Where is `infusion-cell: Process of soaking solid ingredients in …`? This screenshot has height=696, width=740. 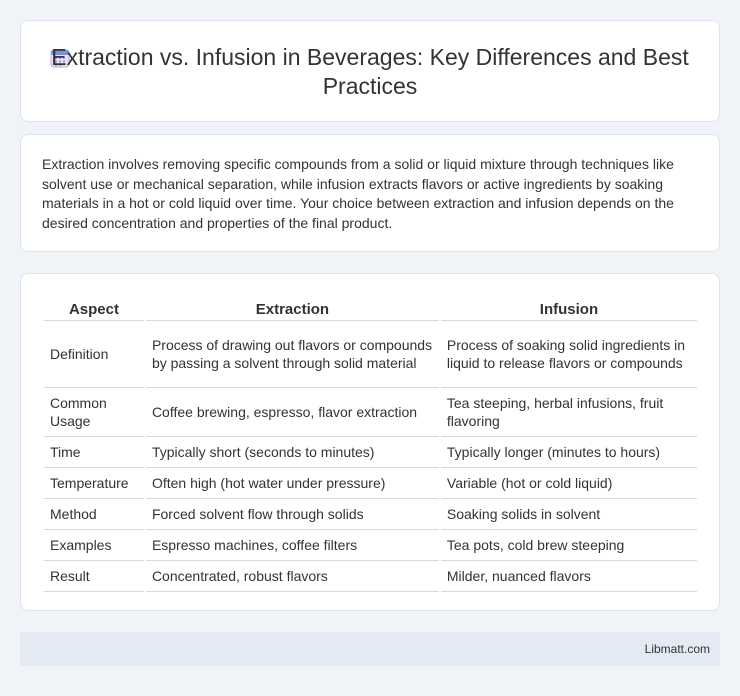
infusion-cell: Process of soaking solid ingredients in … is located at coordinates (568, 354).